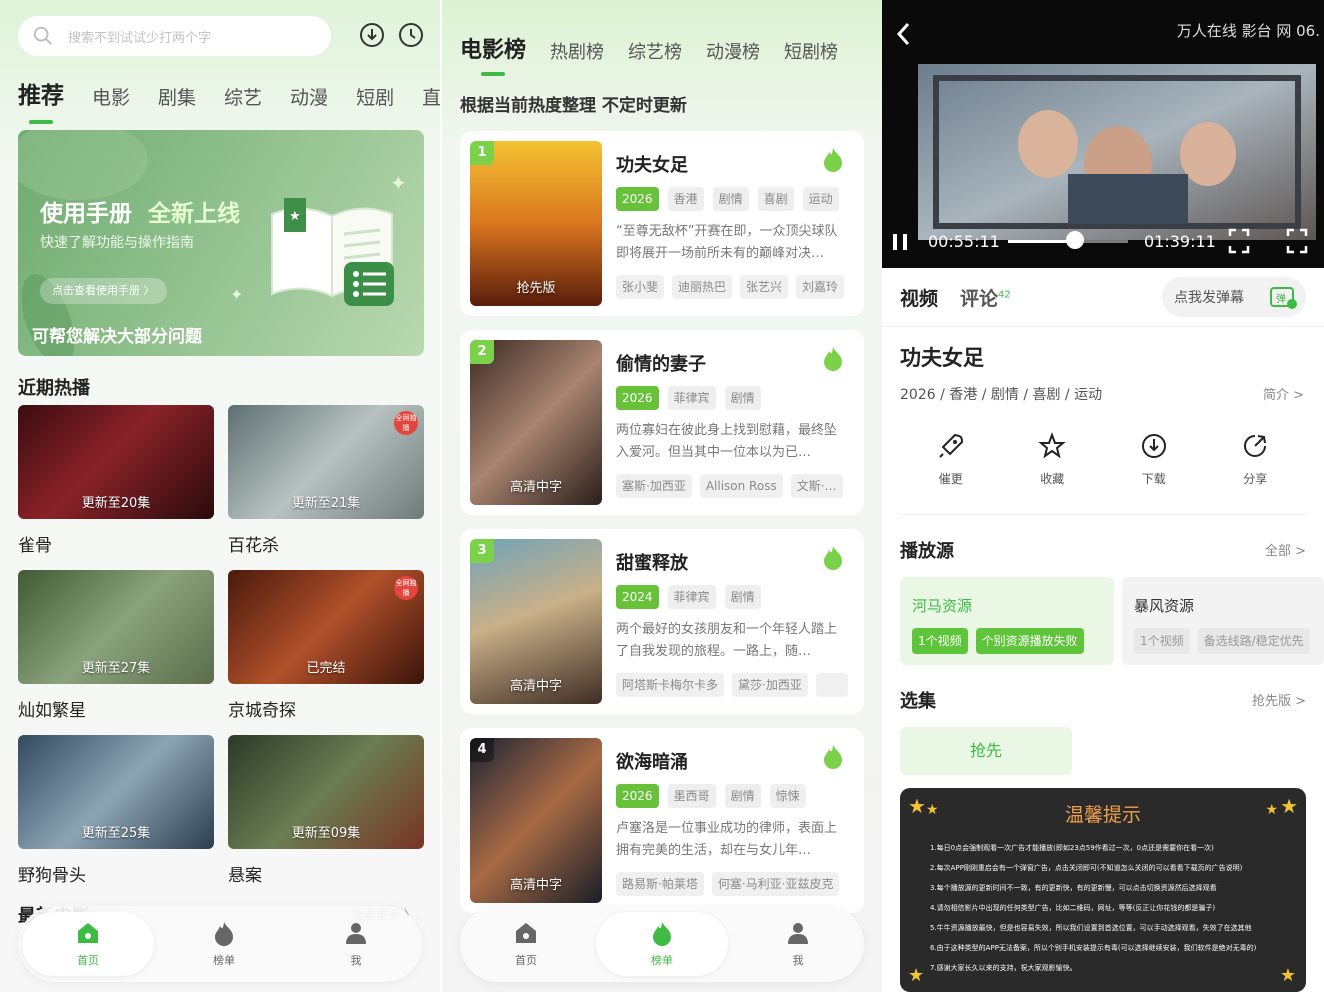 The image size is (1324, 992). I want to click on episode-status: 已完结, so click(326, 668).